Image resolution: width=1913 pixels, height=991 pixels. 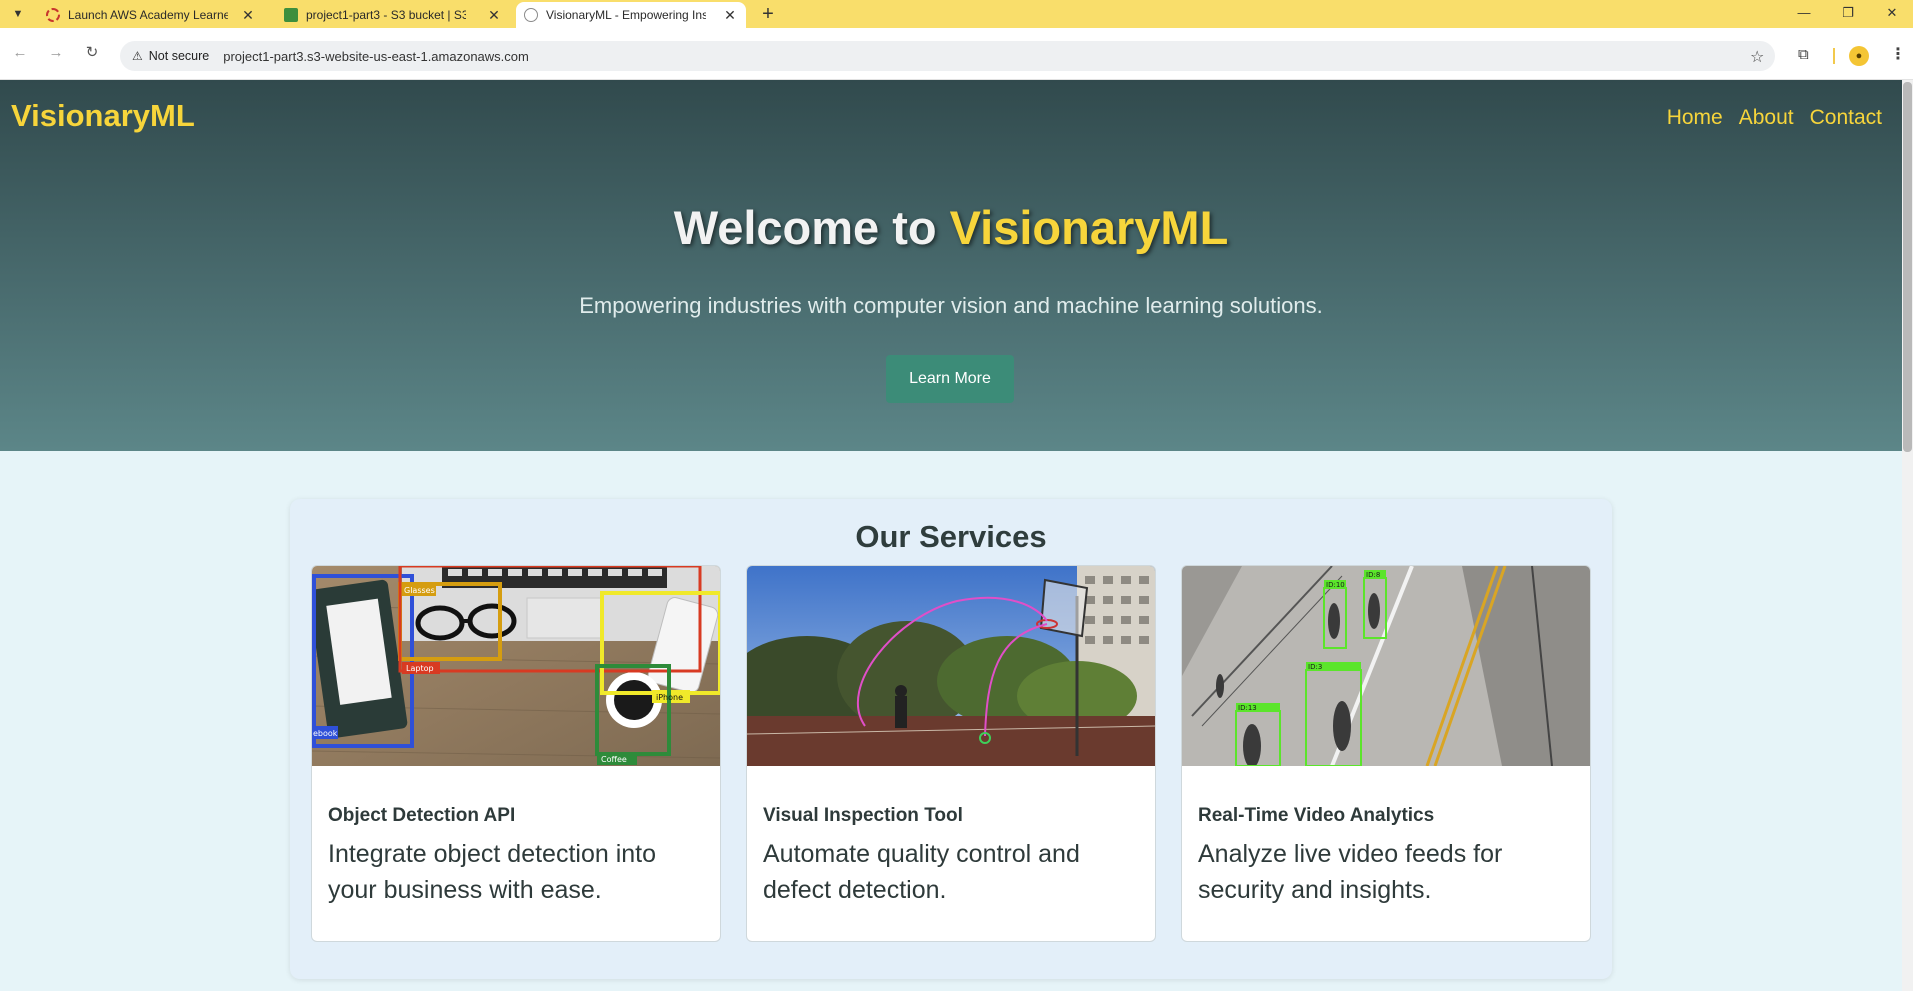 What do you see at coordinates (103, 116) in the screenshot?
I see `site-logo: VisionaryML` at bounding box center [103, 116].